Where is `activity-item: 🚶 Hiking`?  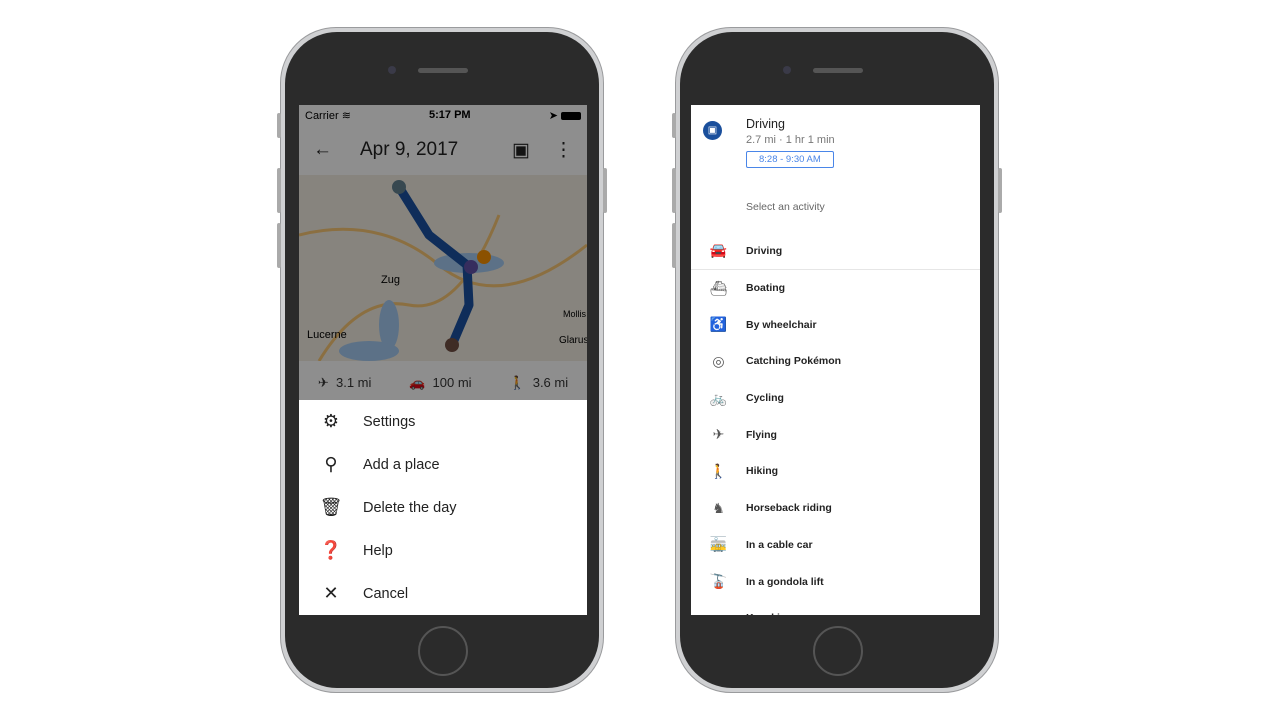 activity-item: 🚶 Hiking is located at coordinates (835, 471).